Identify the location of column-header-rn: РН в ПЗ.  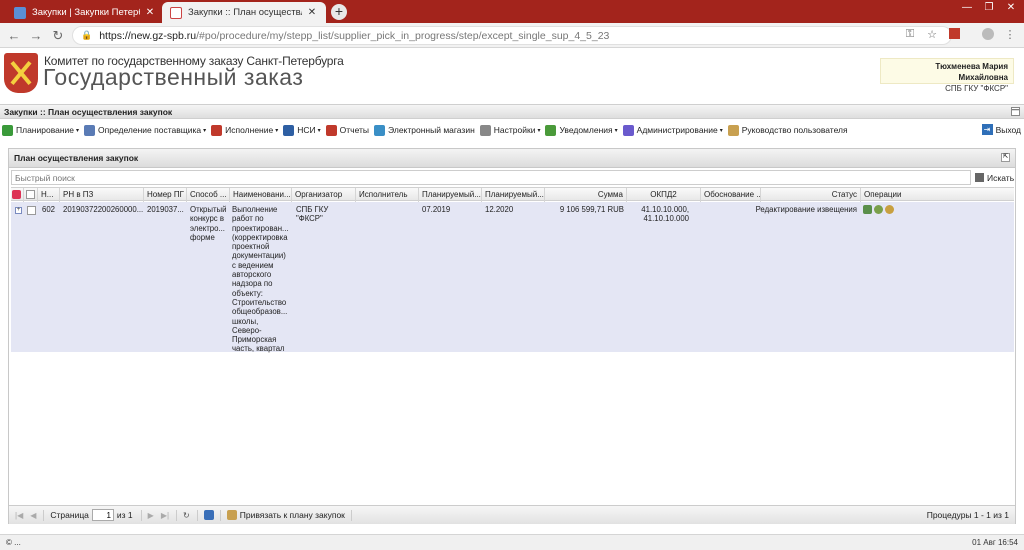
(102, 195).